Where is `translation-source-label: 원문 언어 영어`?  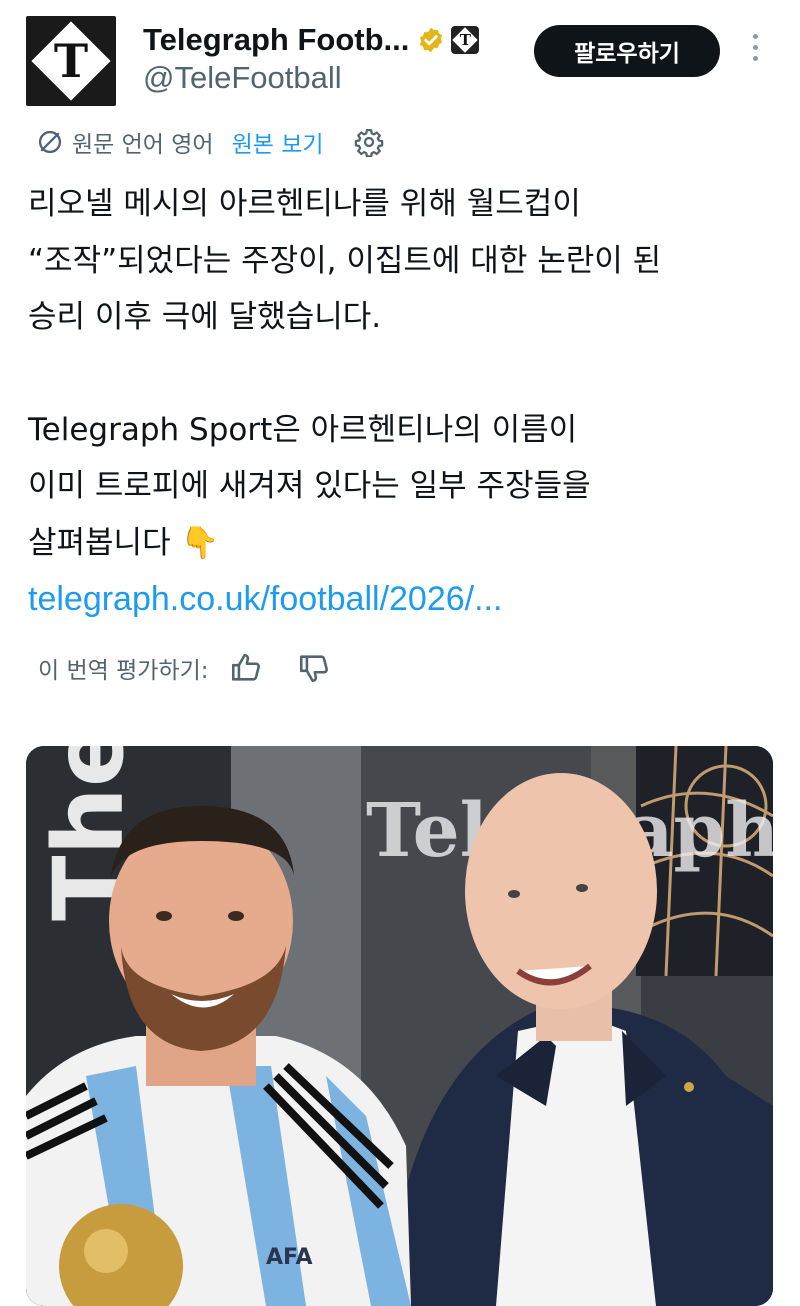
translation-source-label: 원문 언어 영어 is located at coordinates (143, 145).